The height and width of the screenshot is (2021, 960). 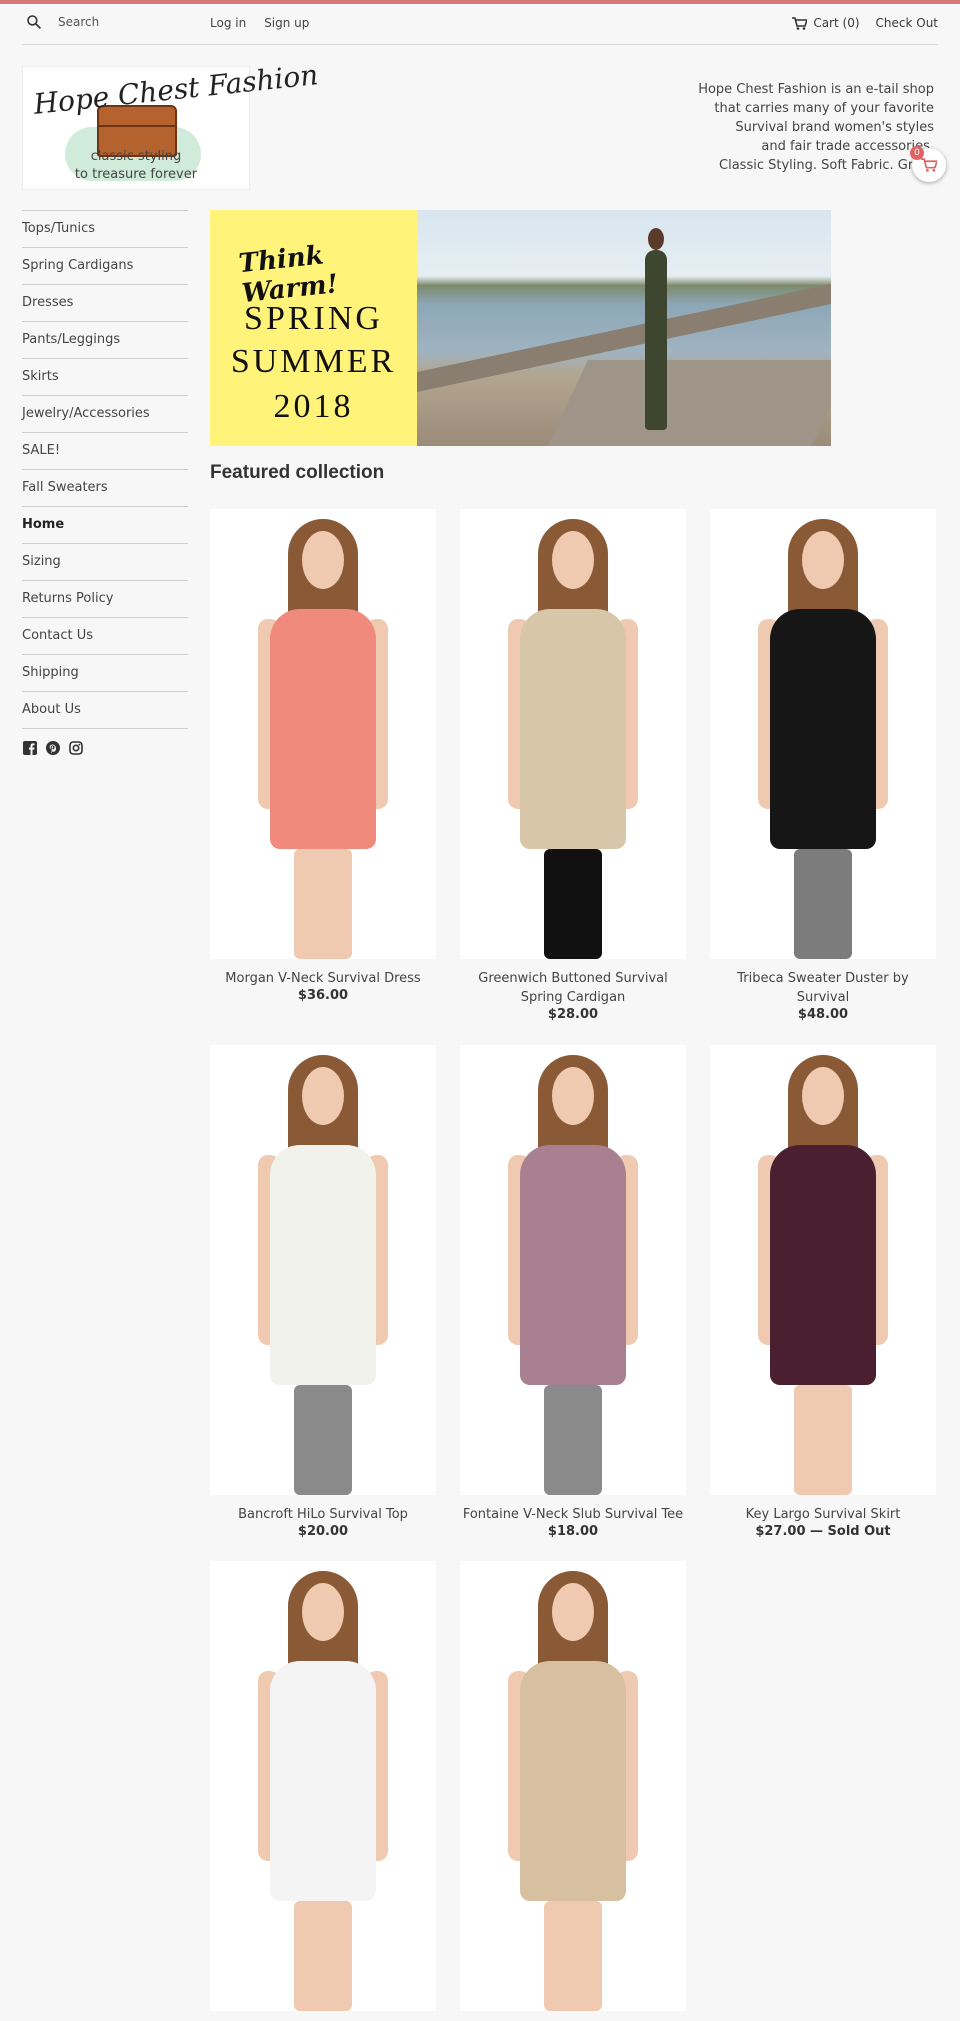 I want to click on search-form: Search, so click(x=62, y=22).